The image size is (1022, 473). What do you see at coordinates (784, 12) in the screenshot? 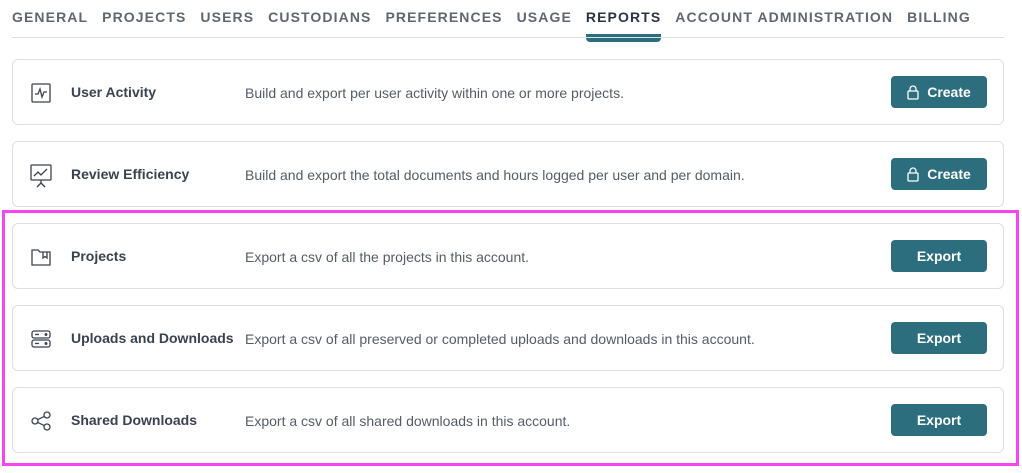
I see `tab-account-administration: ACCOUNT ADMINISTRATION` at bounding box center [784, 12].